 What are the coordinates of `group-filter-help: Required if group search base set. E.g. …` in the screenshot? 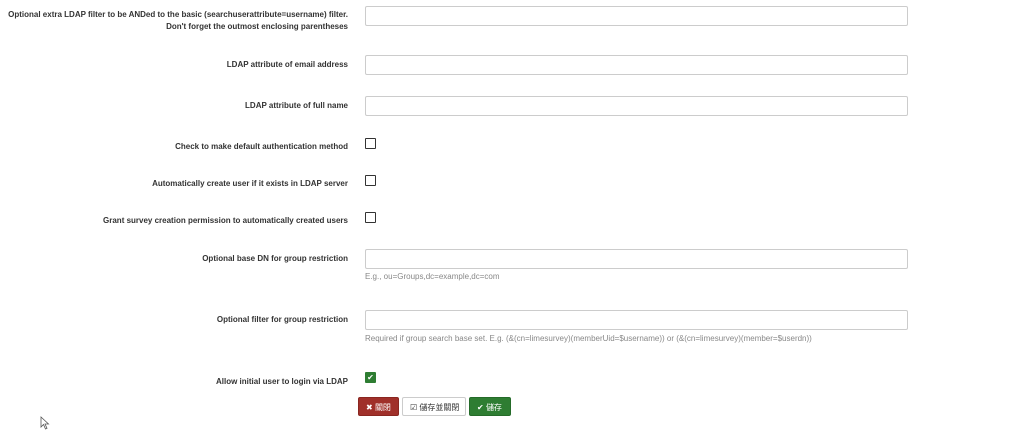 It's located at (588, 338).